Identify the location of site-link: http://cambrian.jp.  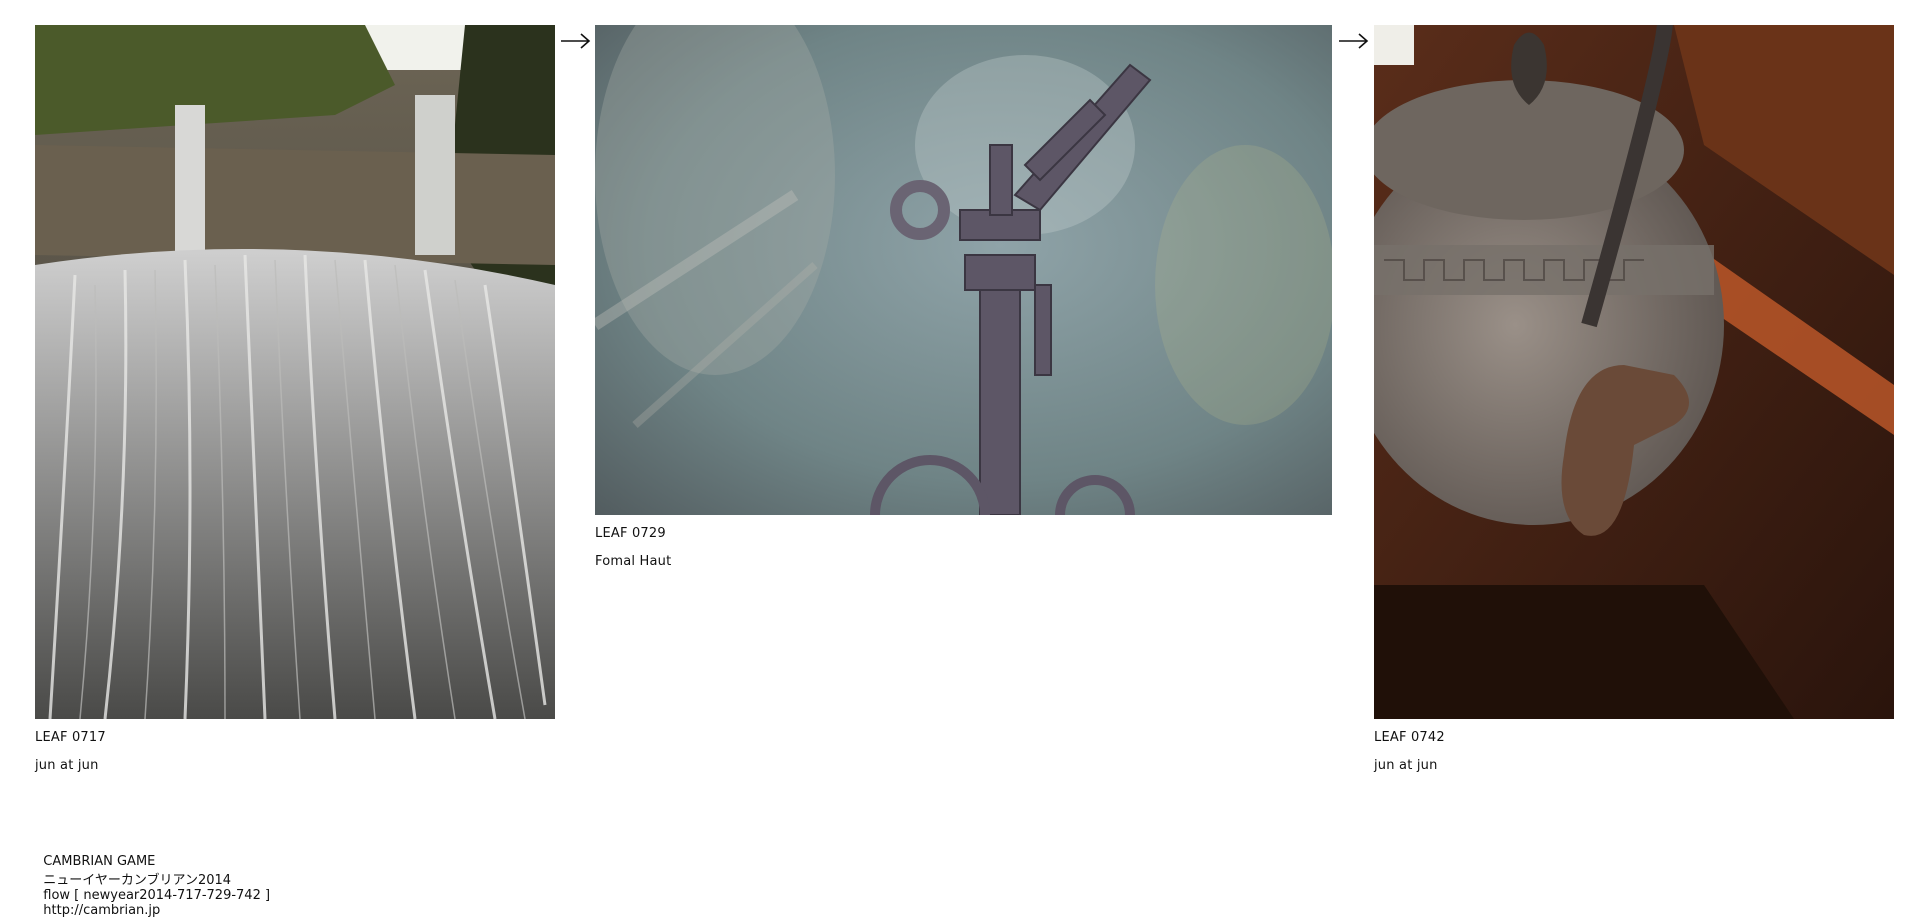
(101, 910).